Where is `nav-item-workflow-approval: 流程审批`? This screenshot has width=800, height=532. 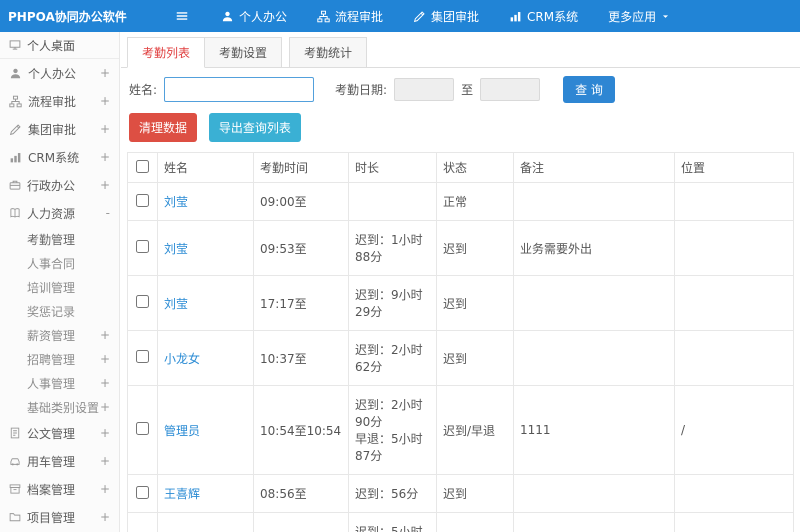 nav-item-workflow-approval: 流程审批 is located at coordinates (350, 16).